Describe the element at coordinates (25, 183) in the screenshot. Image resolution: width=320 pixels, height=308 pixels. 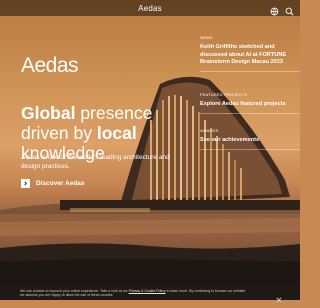
I see `chevron-right-icon` at that location.